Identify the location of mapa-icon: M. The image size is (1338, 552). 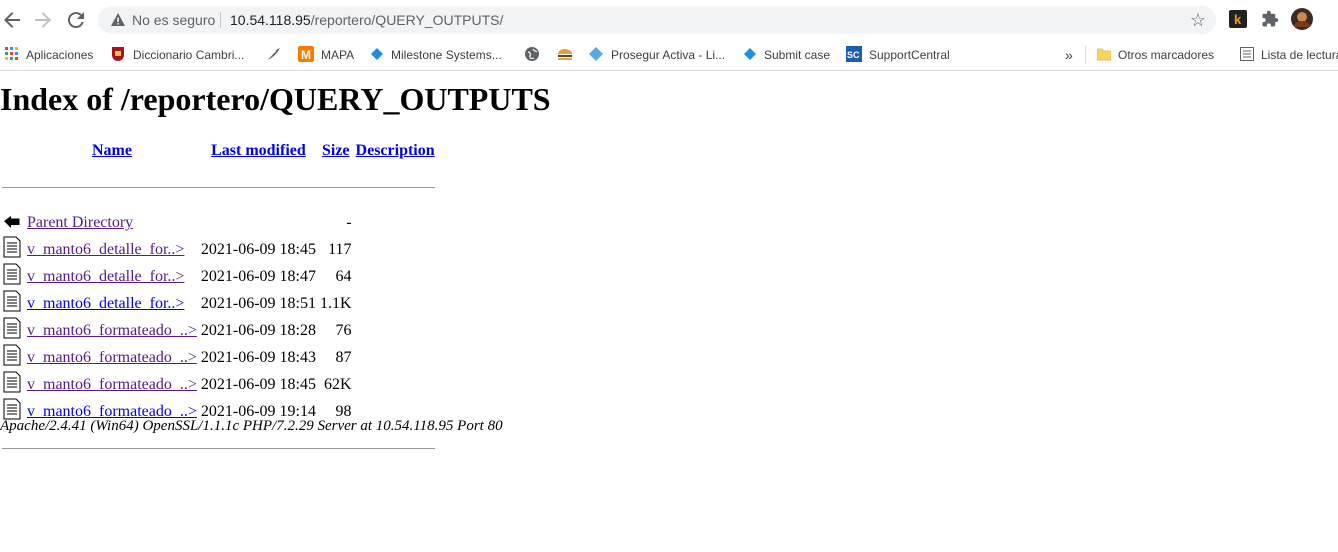
(306, 55).